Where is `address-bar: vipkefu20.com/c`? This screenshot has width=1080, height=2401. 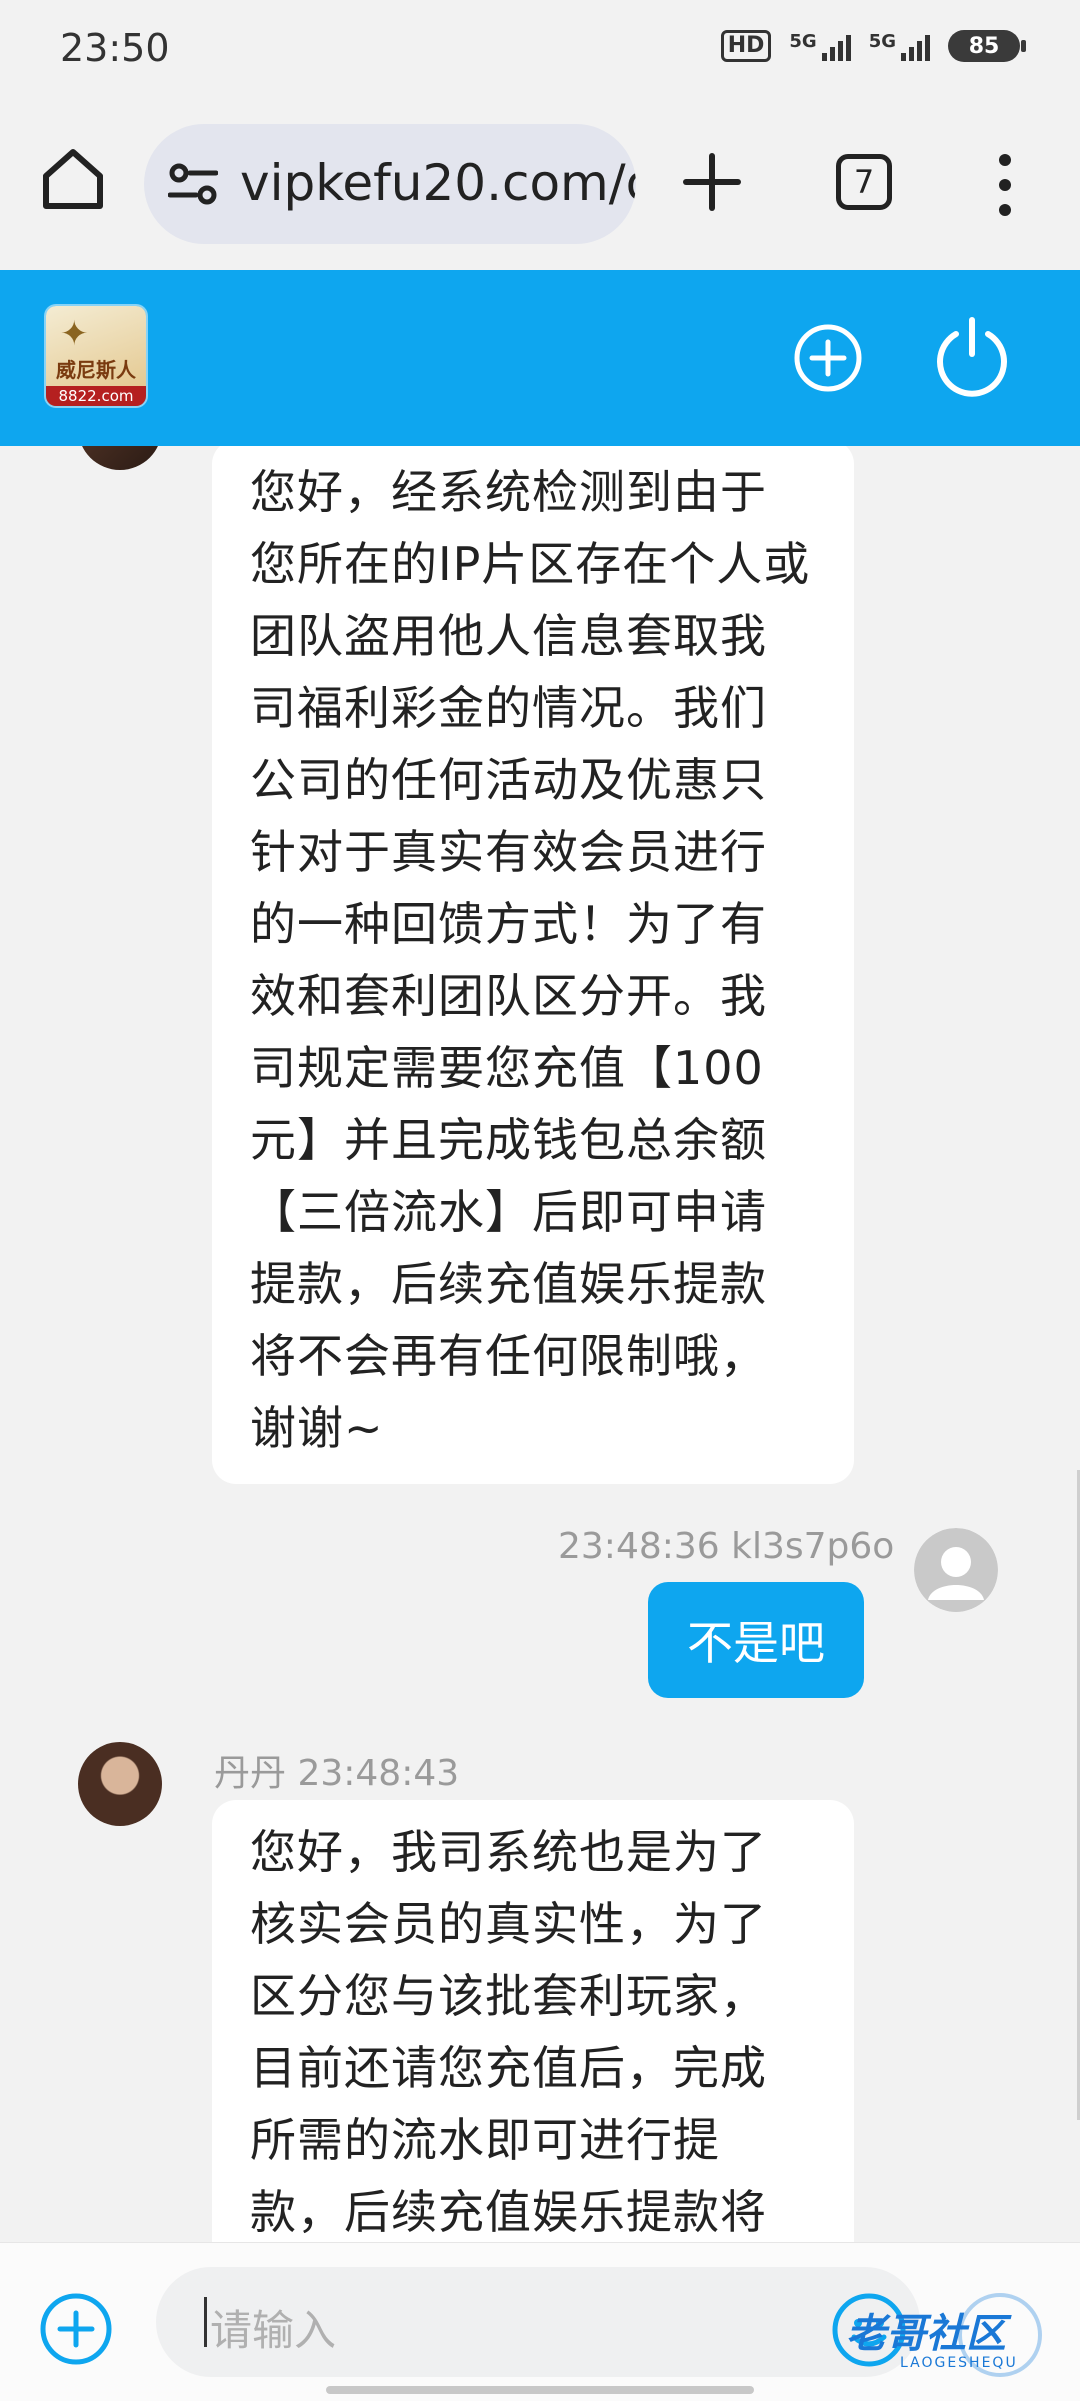
address-bar: vipkefu20.com/c is located at coordinates (390, 184).